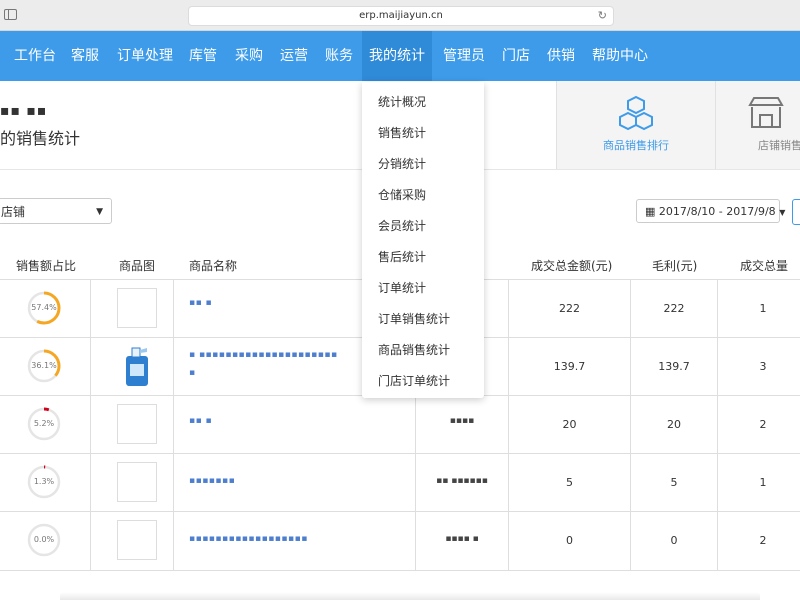 The height and width of the screenshot is (600, 800). I want to click on percent-label: 5.2%, so click(44, 423).